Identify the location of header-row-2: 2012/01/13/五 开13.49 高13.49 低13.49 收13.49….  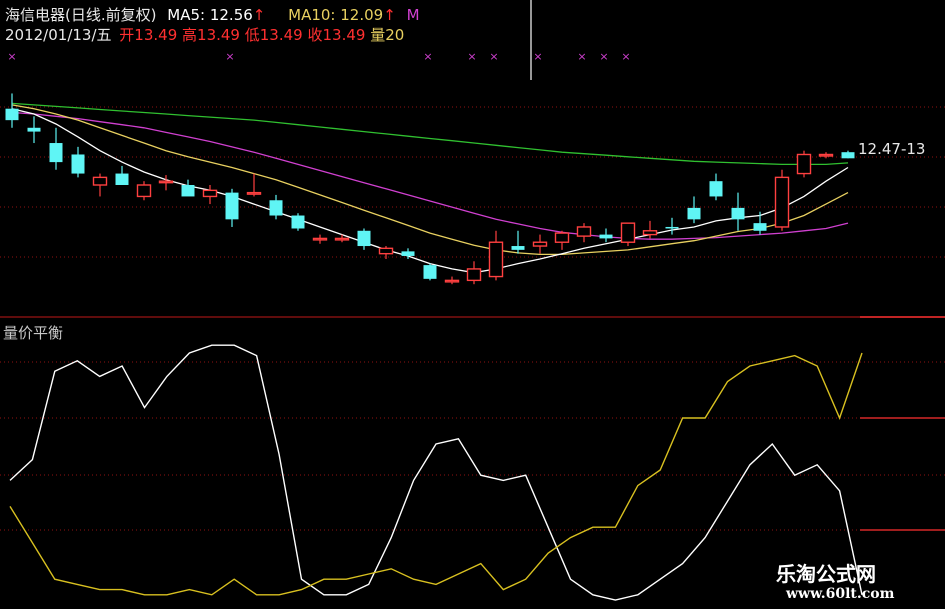
(204, 34).